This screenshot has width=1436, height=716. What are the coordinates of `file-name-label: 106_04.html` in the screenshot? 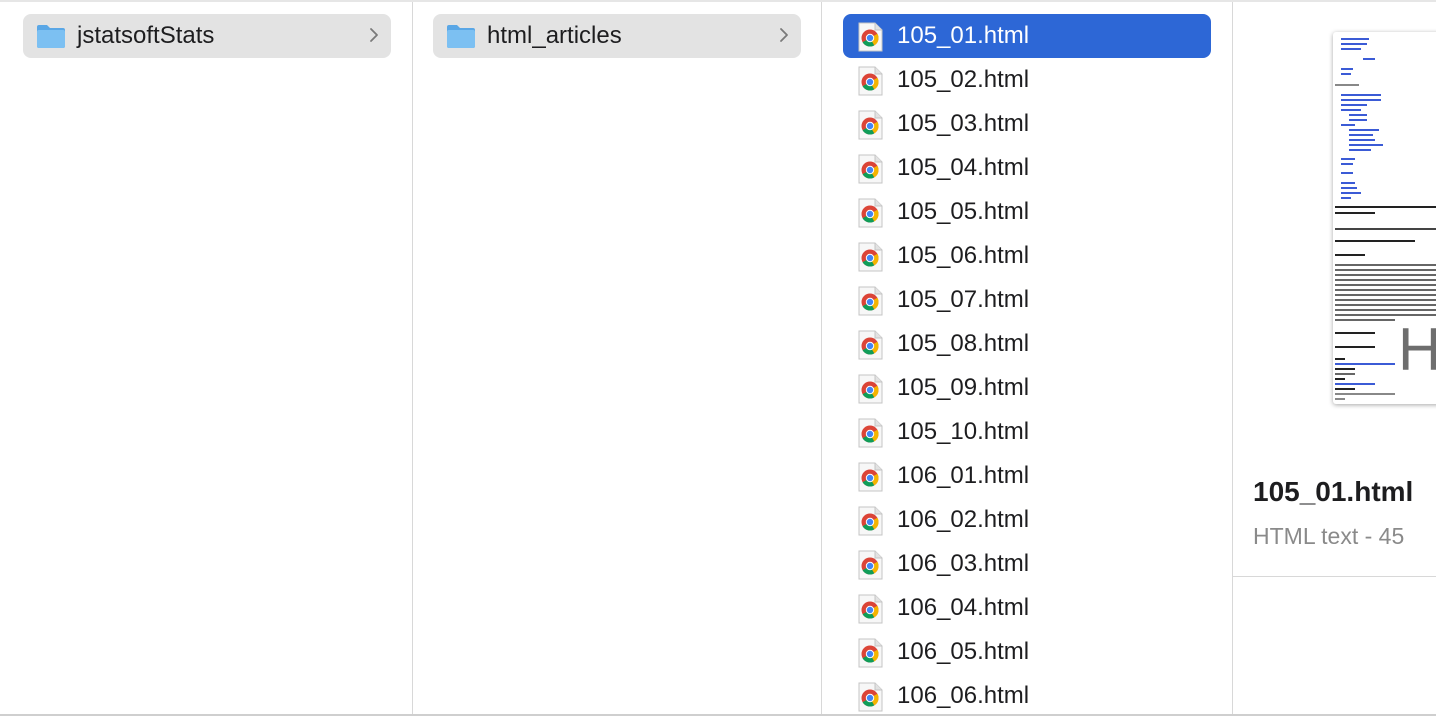 It's located at (963, 607).